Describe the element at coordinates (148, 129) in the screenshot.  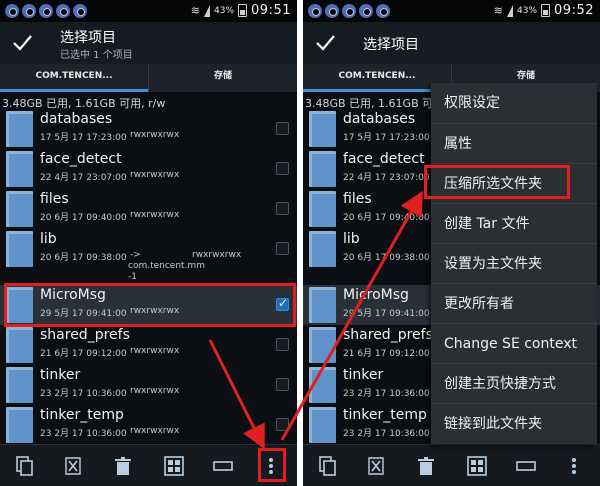
I see `list-item: databases 17 5月 17 17:23:00 rwxrwxrwx` at that location.